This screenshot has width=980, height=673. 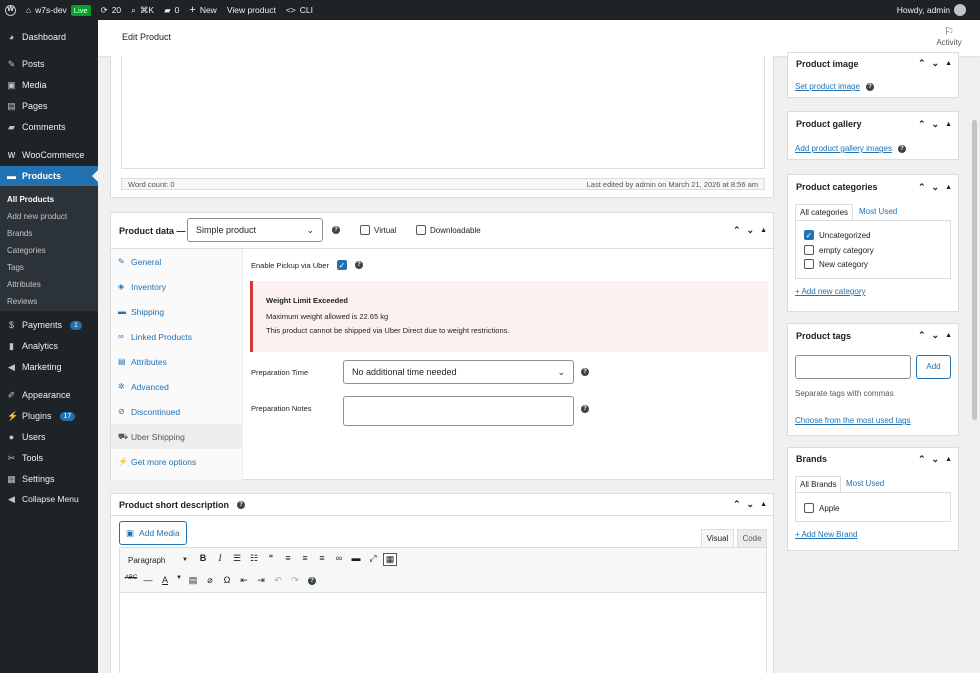 I want to click on menu-products: ▬ Products, so click(x=49, y=176).